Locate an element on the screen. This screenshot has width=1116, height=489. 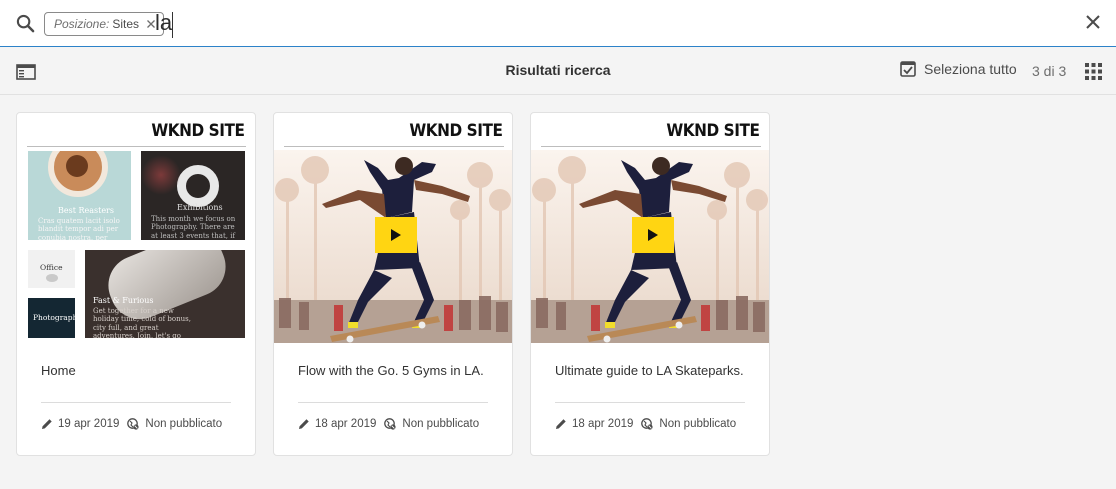
tile-photography: Photography is located at coordinates (51, 318).